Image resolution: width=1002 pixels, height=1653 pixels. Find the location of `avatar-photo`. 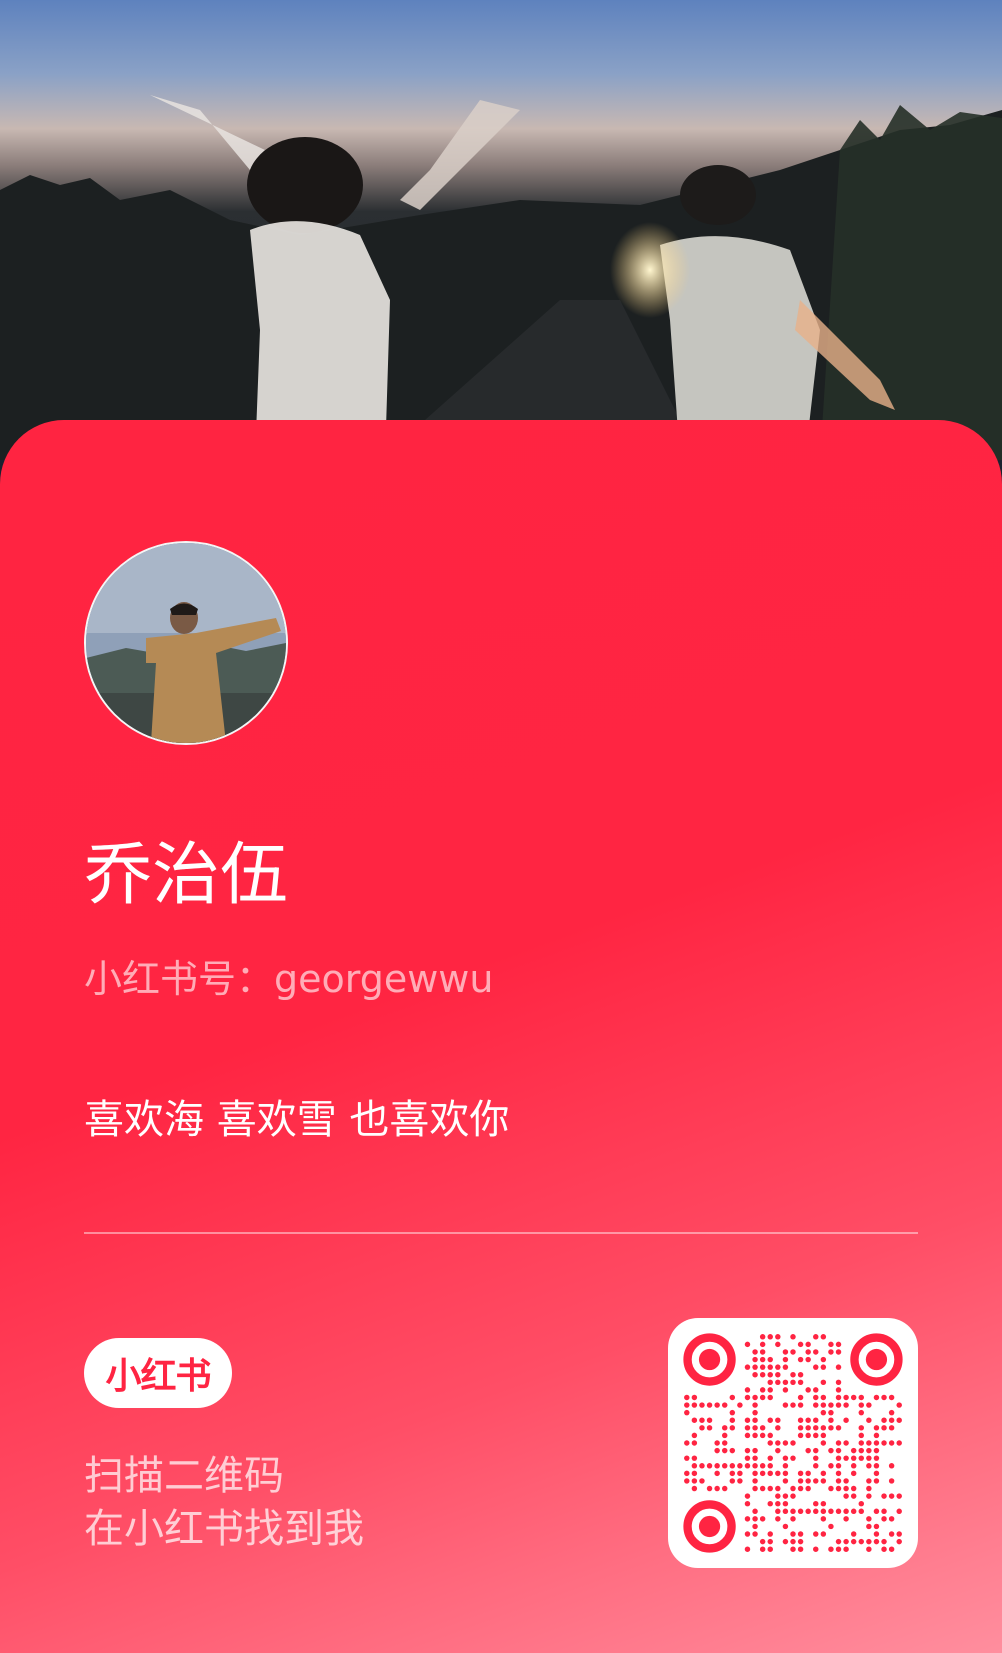

avatar-photo is located at coordinates (186, 643).